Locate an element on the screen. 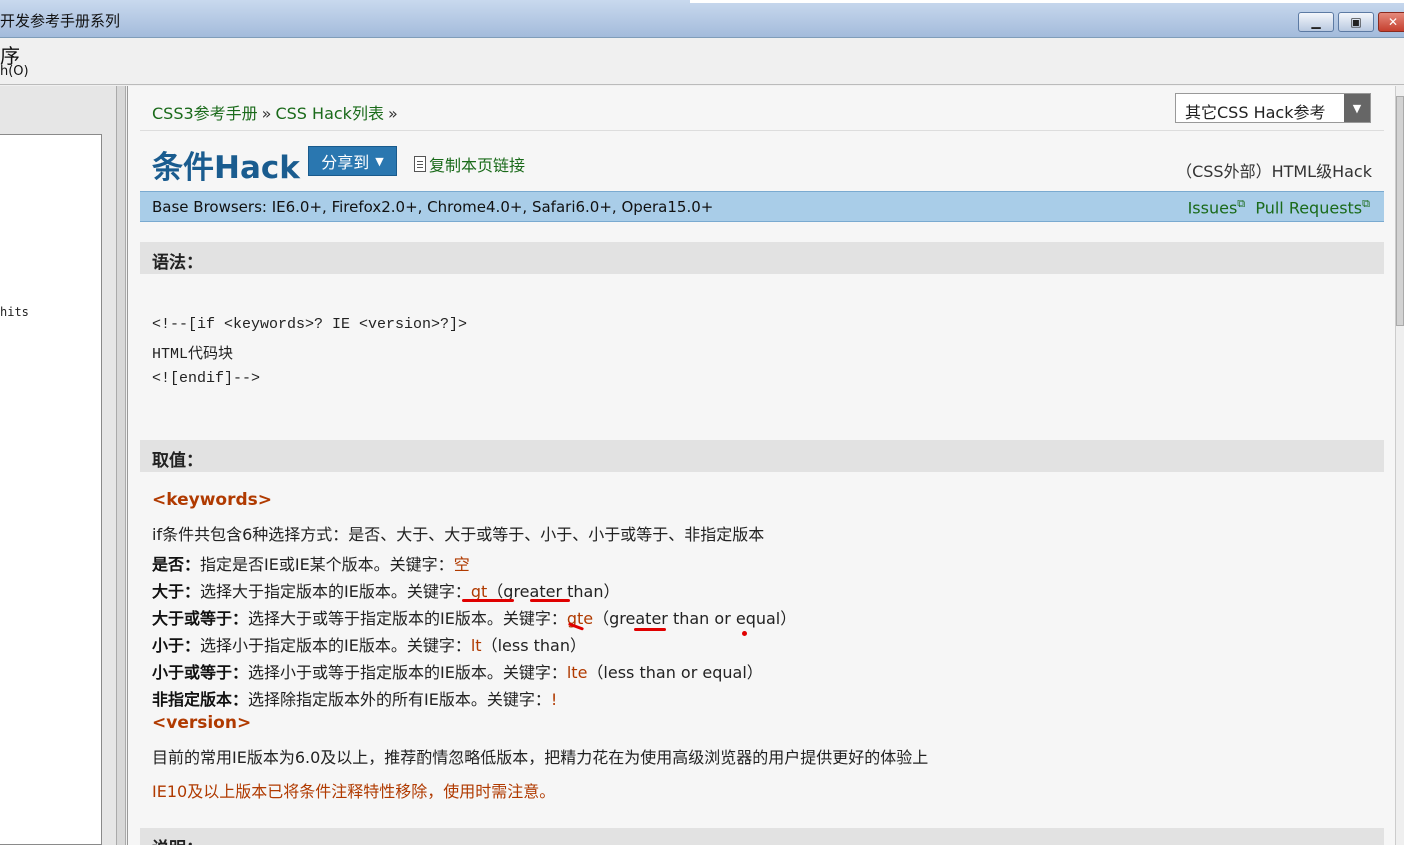 Image resolution: width=1404 pixels, height=845 pixels. code-line: <!--[if <keywords>? IE <version>?]> is located at coordinates (310, 324).